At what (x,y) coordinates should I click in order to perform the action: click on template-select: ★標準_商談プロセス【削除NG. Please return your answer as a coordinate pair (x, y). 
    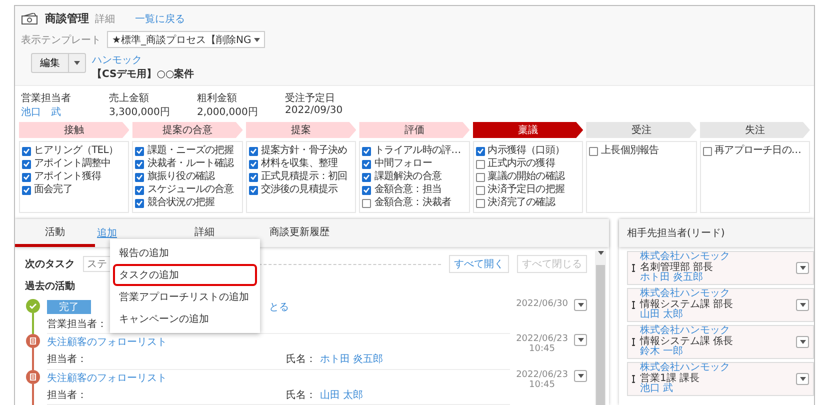
    Looking at the image, I should click on (186, 39).